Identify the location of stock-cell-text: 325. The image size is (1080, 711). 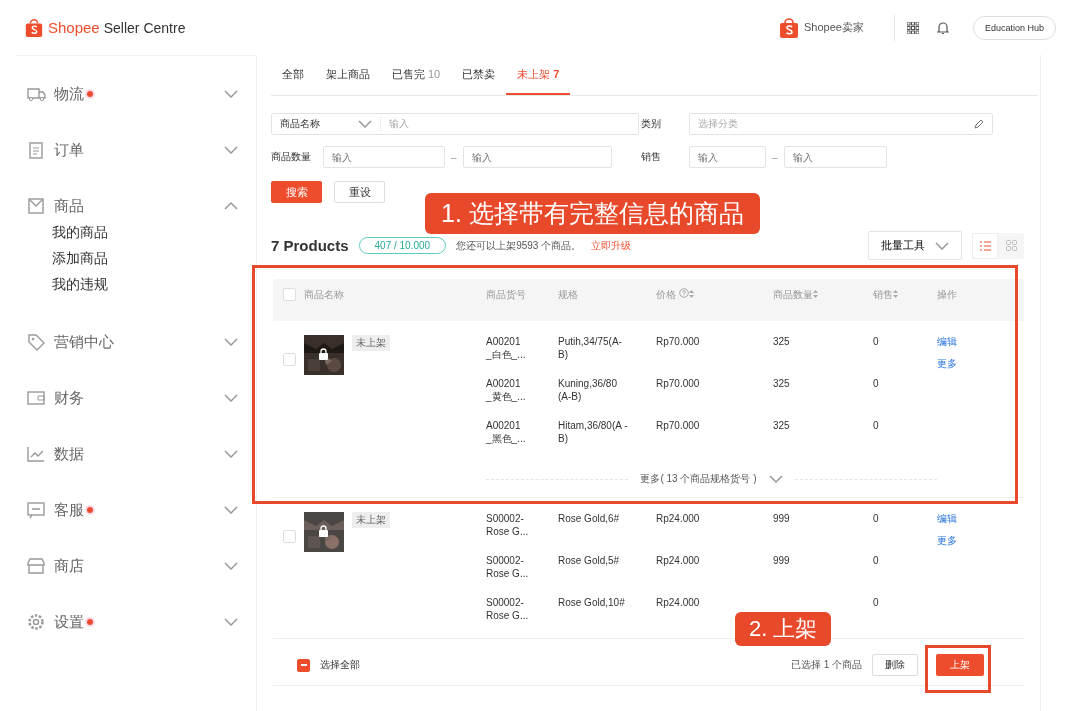
(781, 342).